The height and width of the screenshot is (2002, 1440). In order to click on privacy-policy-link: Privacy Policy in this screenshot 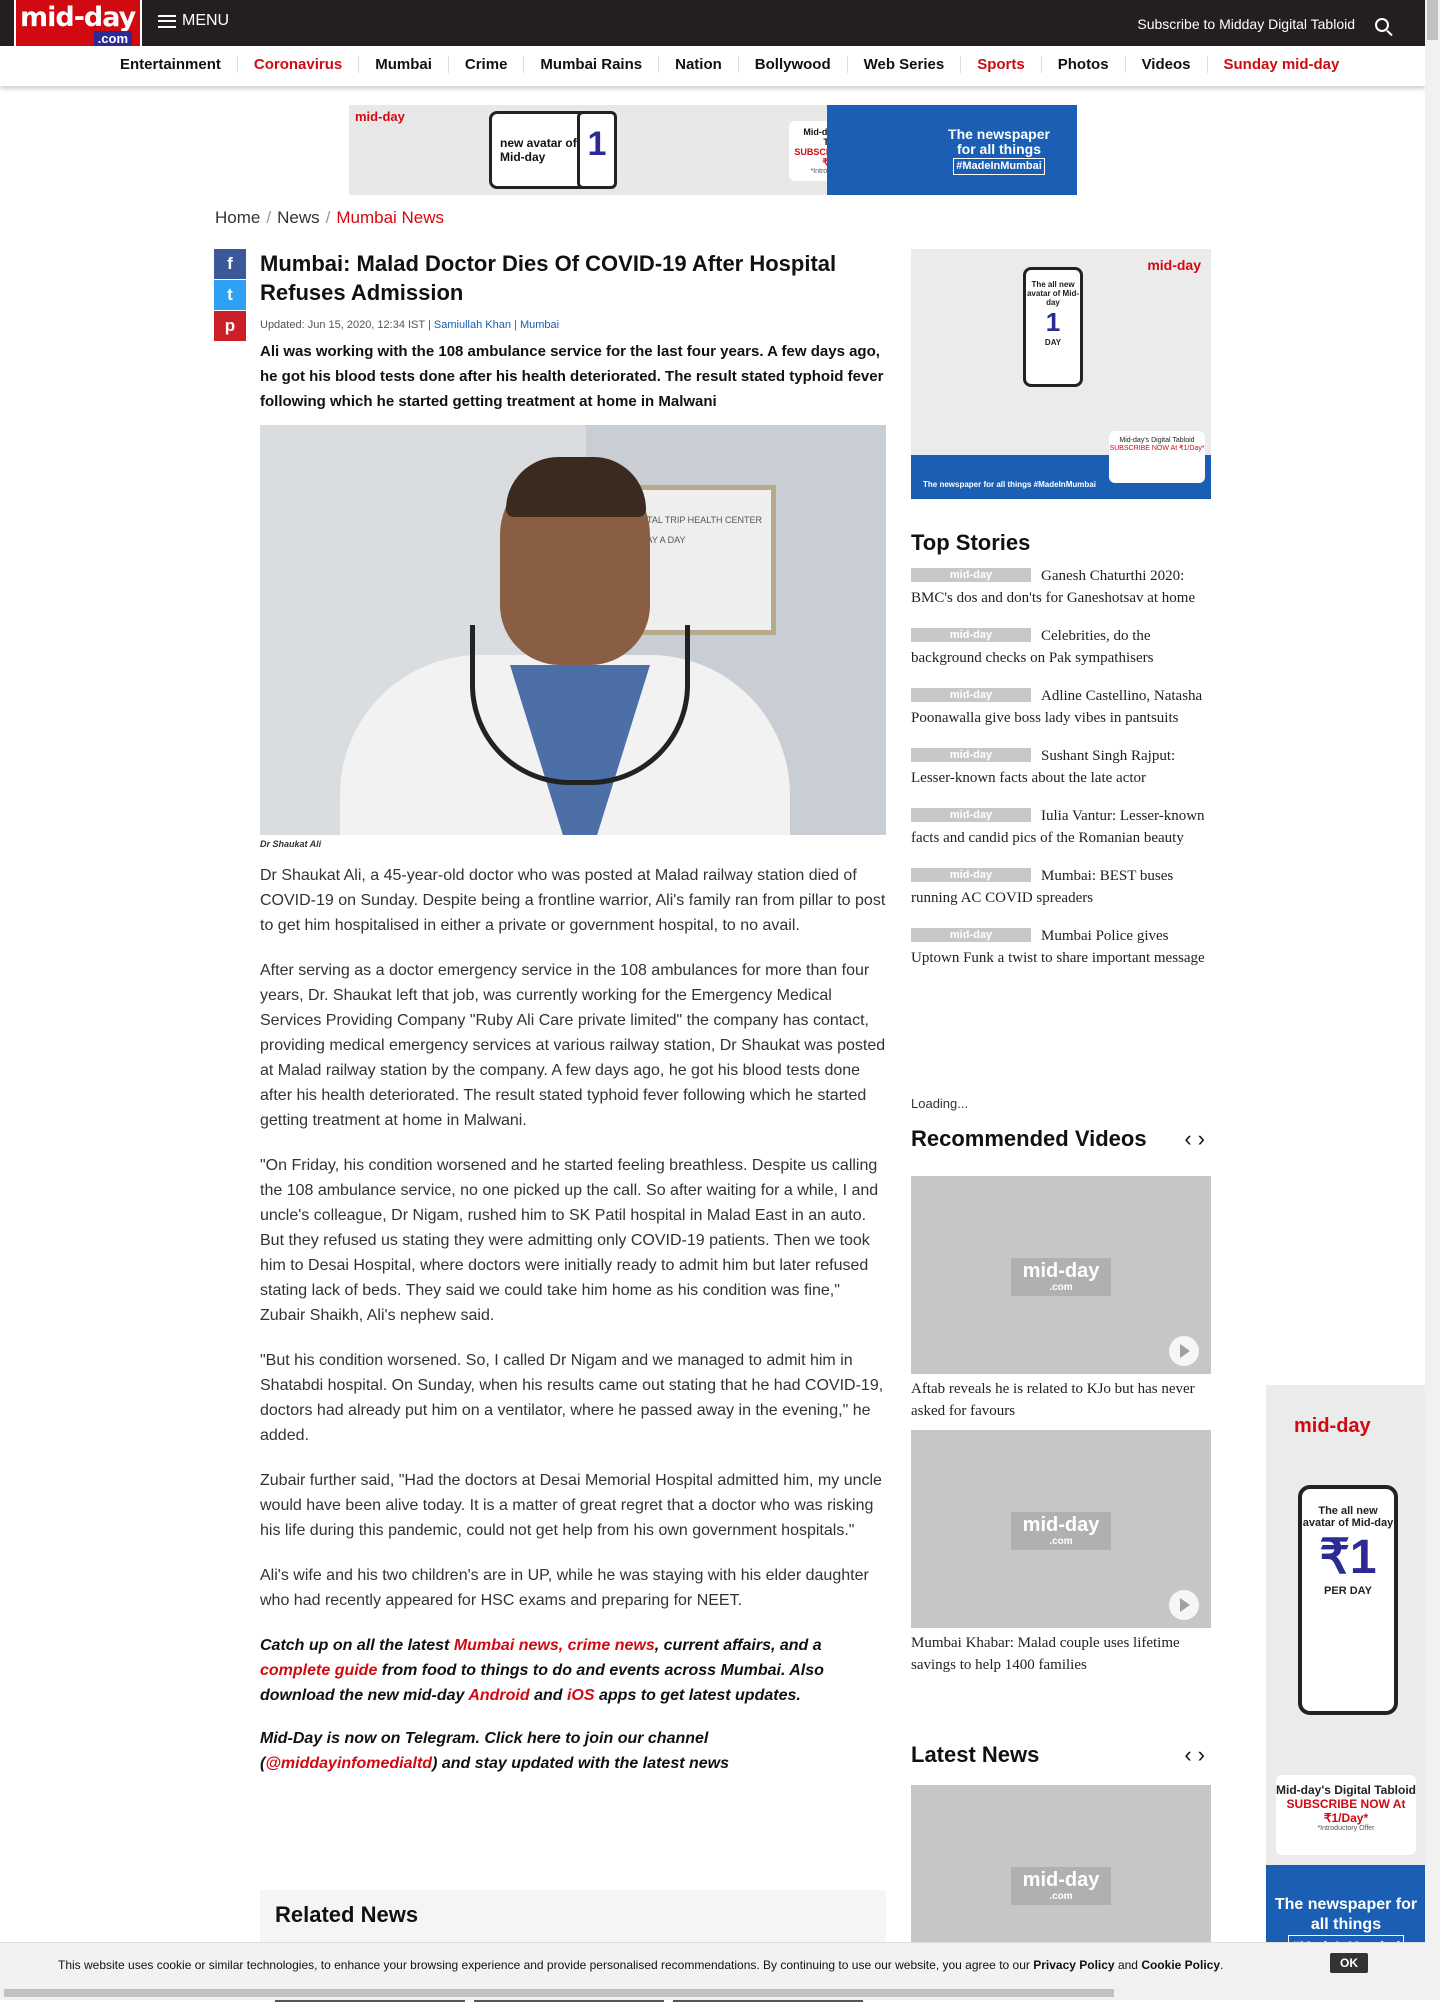, I will do `click(1073, 1965)`.